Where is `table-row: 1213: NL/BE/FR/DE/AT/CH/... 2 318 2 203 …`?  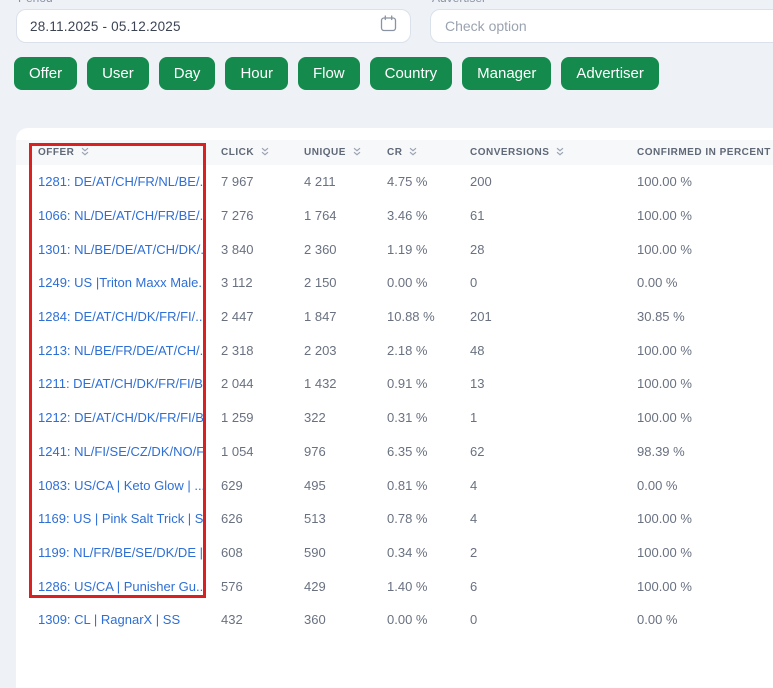
table-row: 1213: NL/BE/FR/DE/AT/CH/... 2 318 2 203 … is located at coordinates (394, 350).